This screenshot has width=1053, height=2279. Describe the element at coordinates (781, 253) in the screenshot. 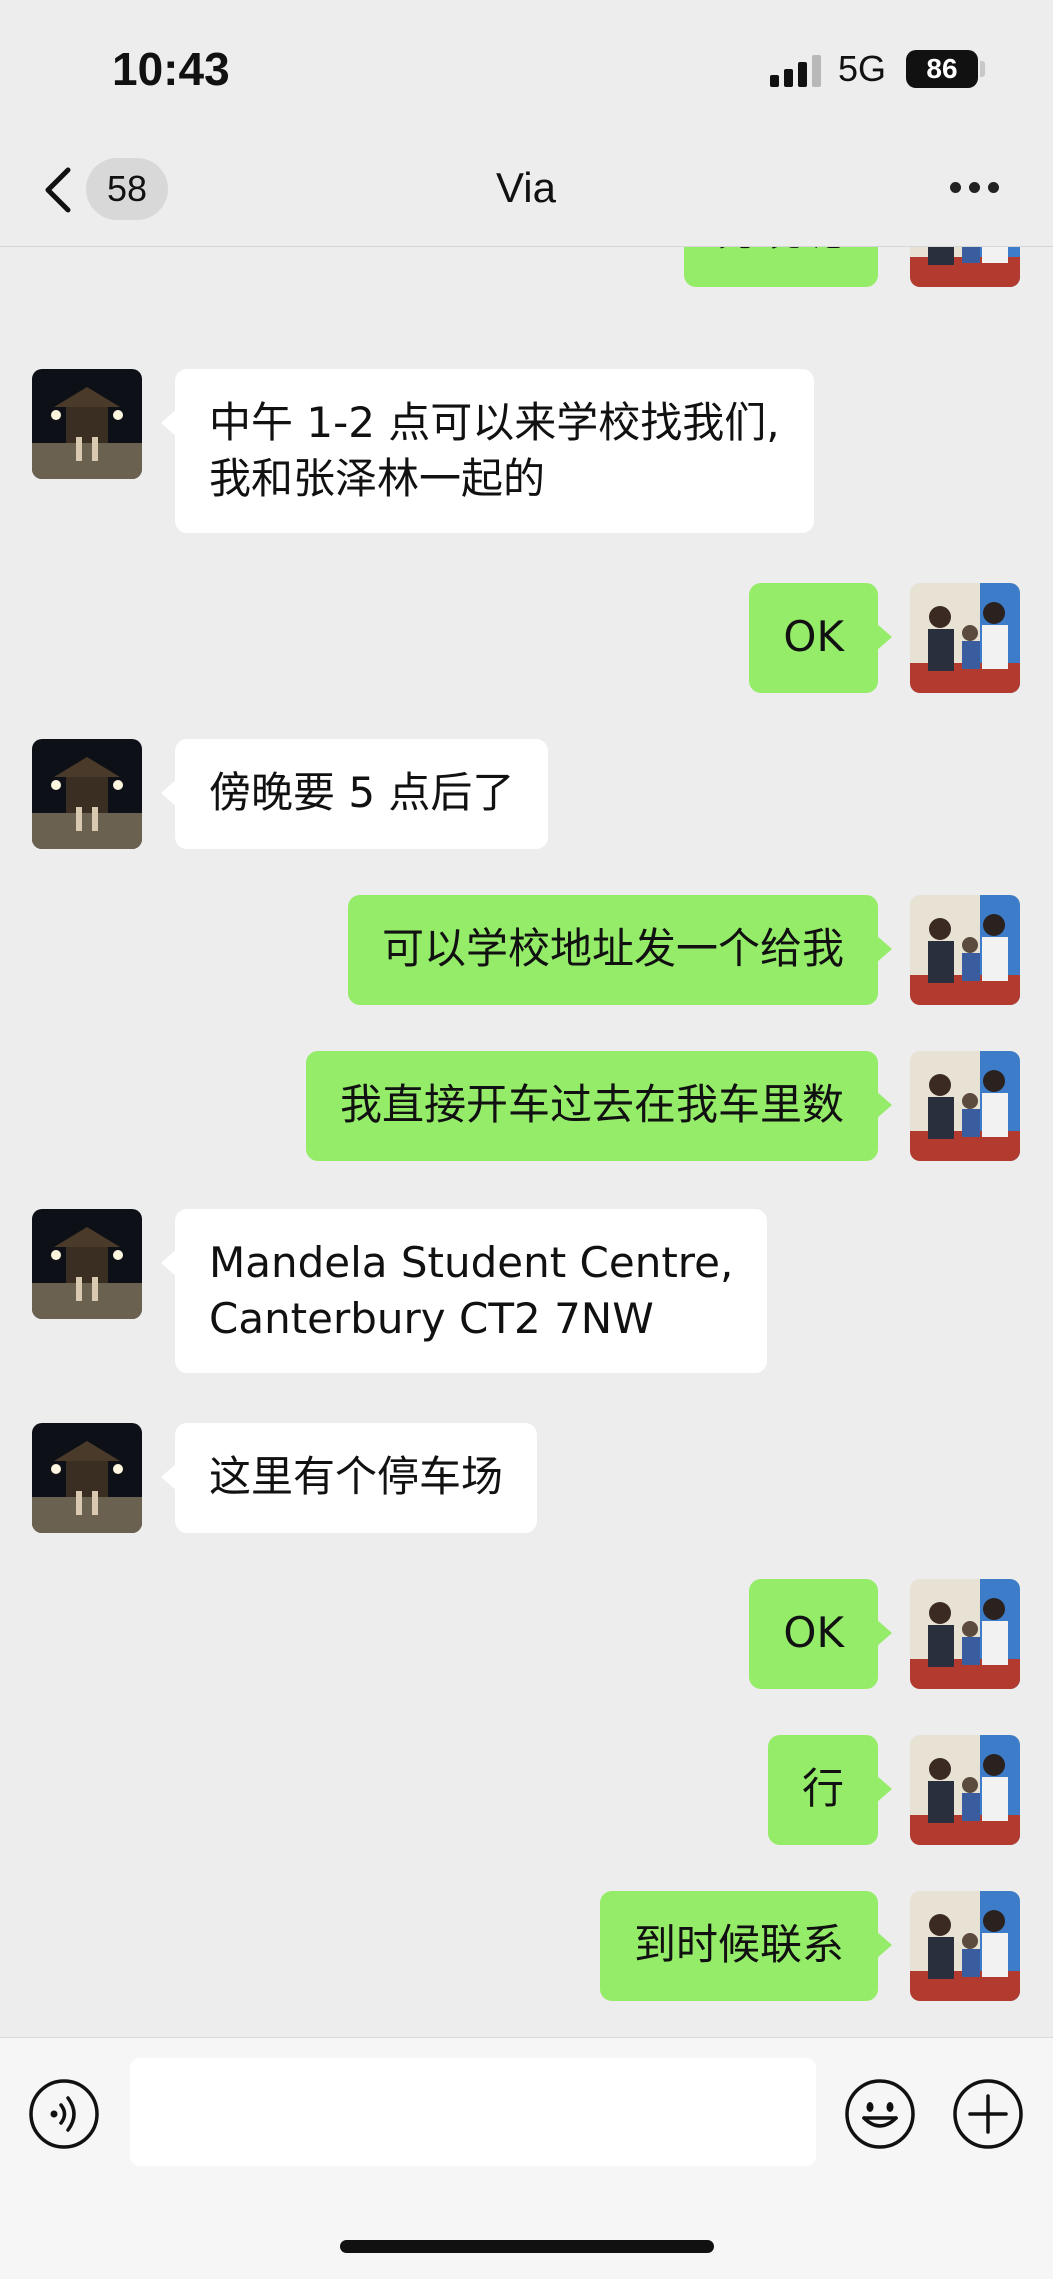

I see `message-text: 旁晚呢` at that location.